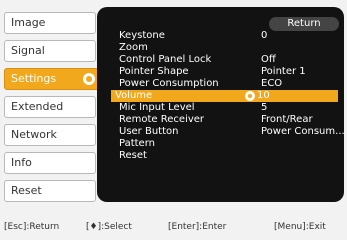 The image size is (347, 240). What do you see at coordinates (21, 162) in the screenshot?
I see `sidebar-item-label: Info` at bounding box center [21, 162].